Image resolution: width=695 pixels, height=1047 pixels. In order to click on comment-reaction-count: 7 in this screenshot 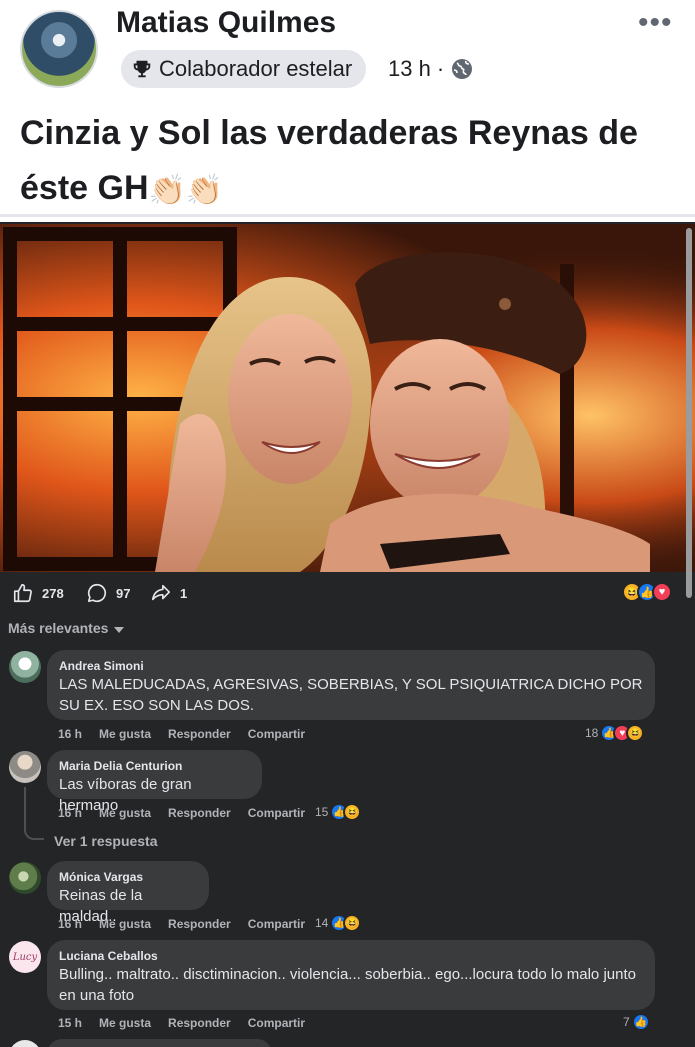, I will do `click(626, 1022)`.